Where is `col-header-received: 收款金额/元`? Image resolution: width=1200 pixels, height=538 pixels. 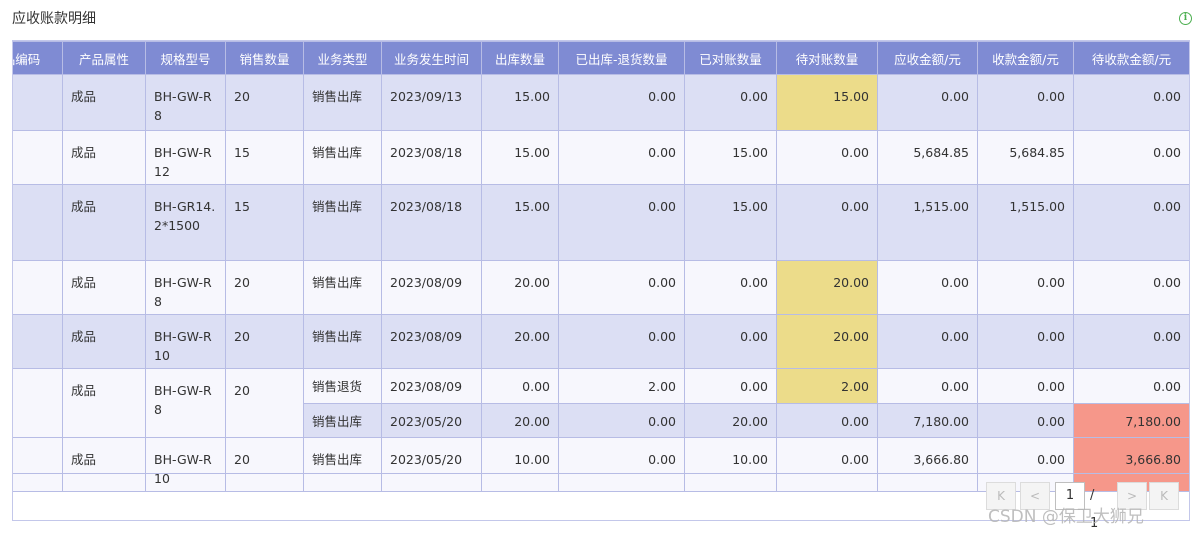
col-header-received: 收款金额/元 is located at coordinates (1025, 58).